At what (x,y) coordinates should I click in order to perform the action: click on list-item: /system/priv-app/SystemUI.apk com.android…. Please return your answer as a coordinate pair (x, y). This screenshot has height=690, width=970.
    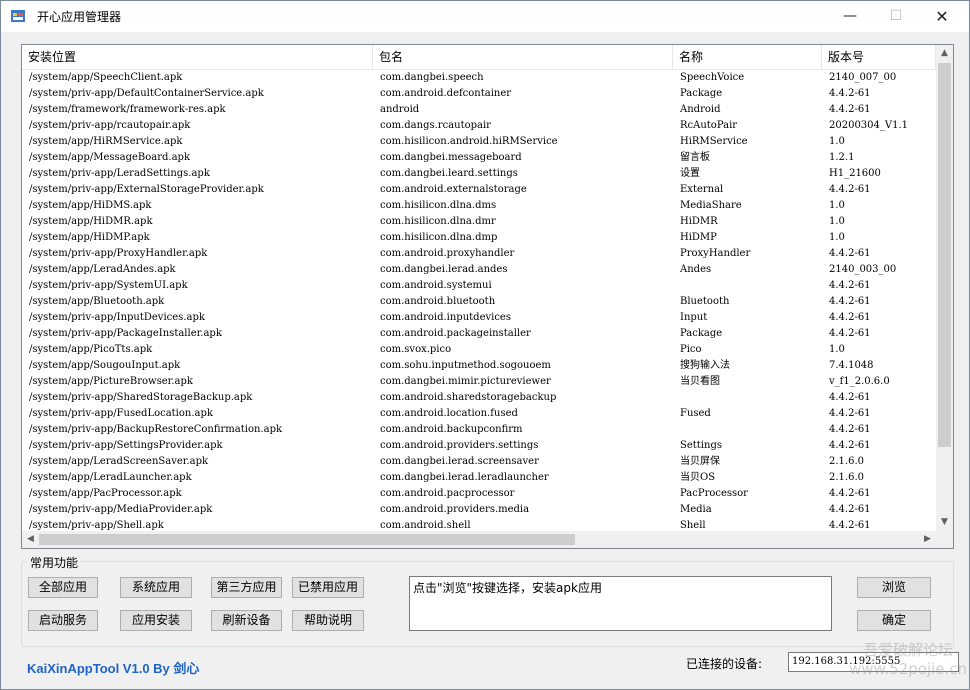
    Looking at the image, I should click on (479, 286).